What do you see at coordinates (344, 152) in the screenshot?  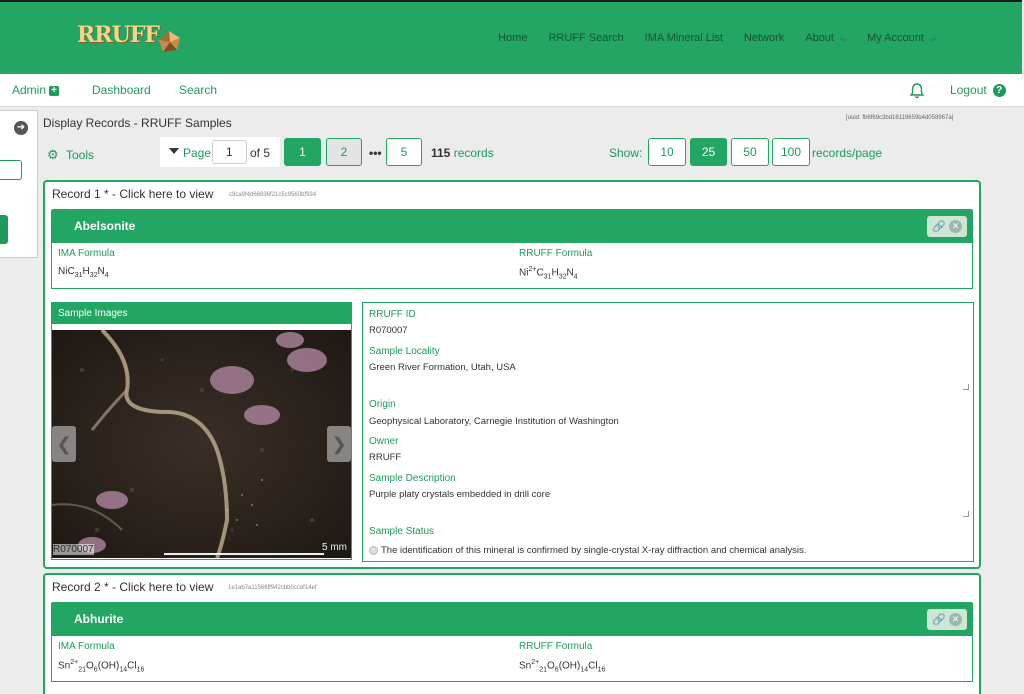 I see `page-button-2: 2` at bounding box center [344, 152].